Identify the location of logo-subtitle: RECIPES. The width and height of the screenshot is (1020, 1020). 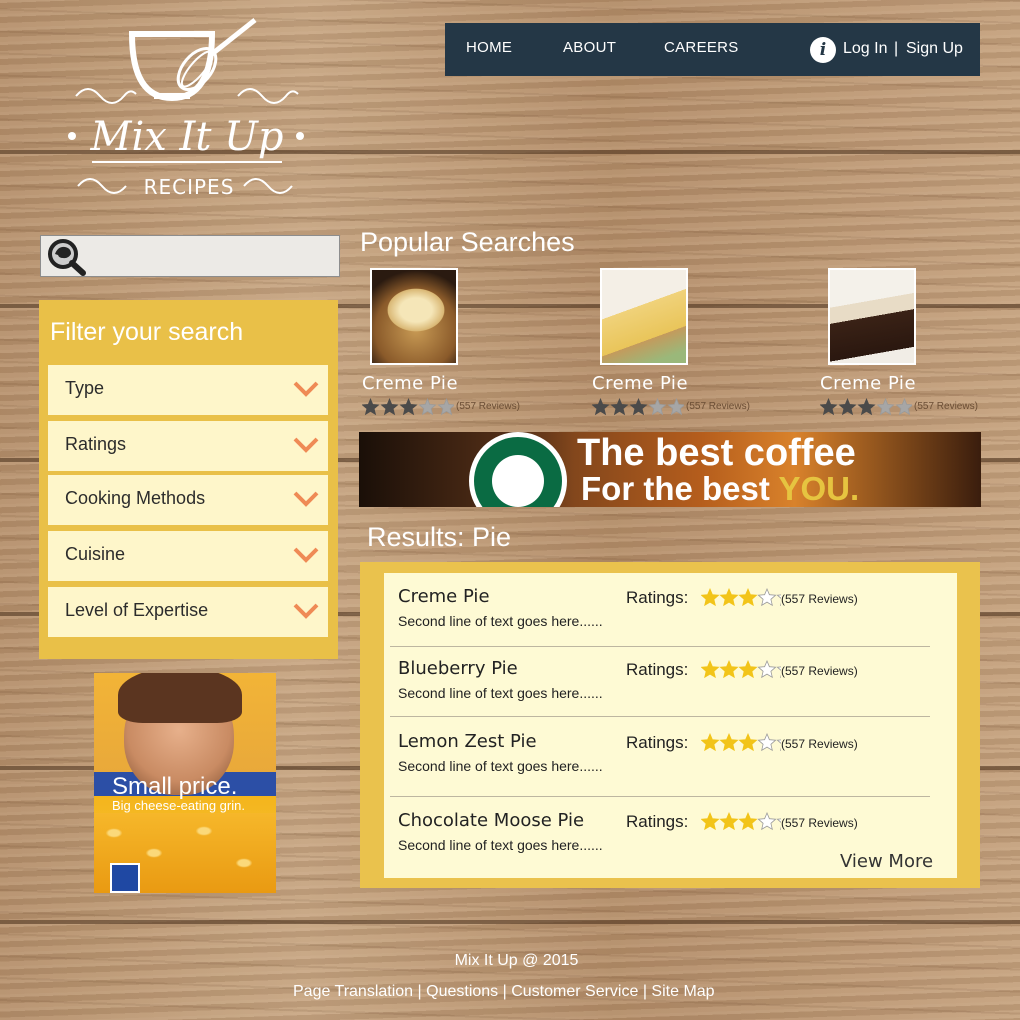
(189, 187).